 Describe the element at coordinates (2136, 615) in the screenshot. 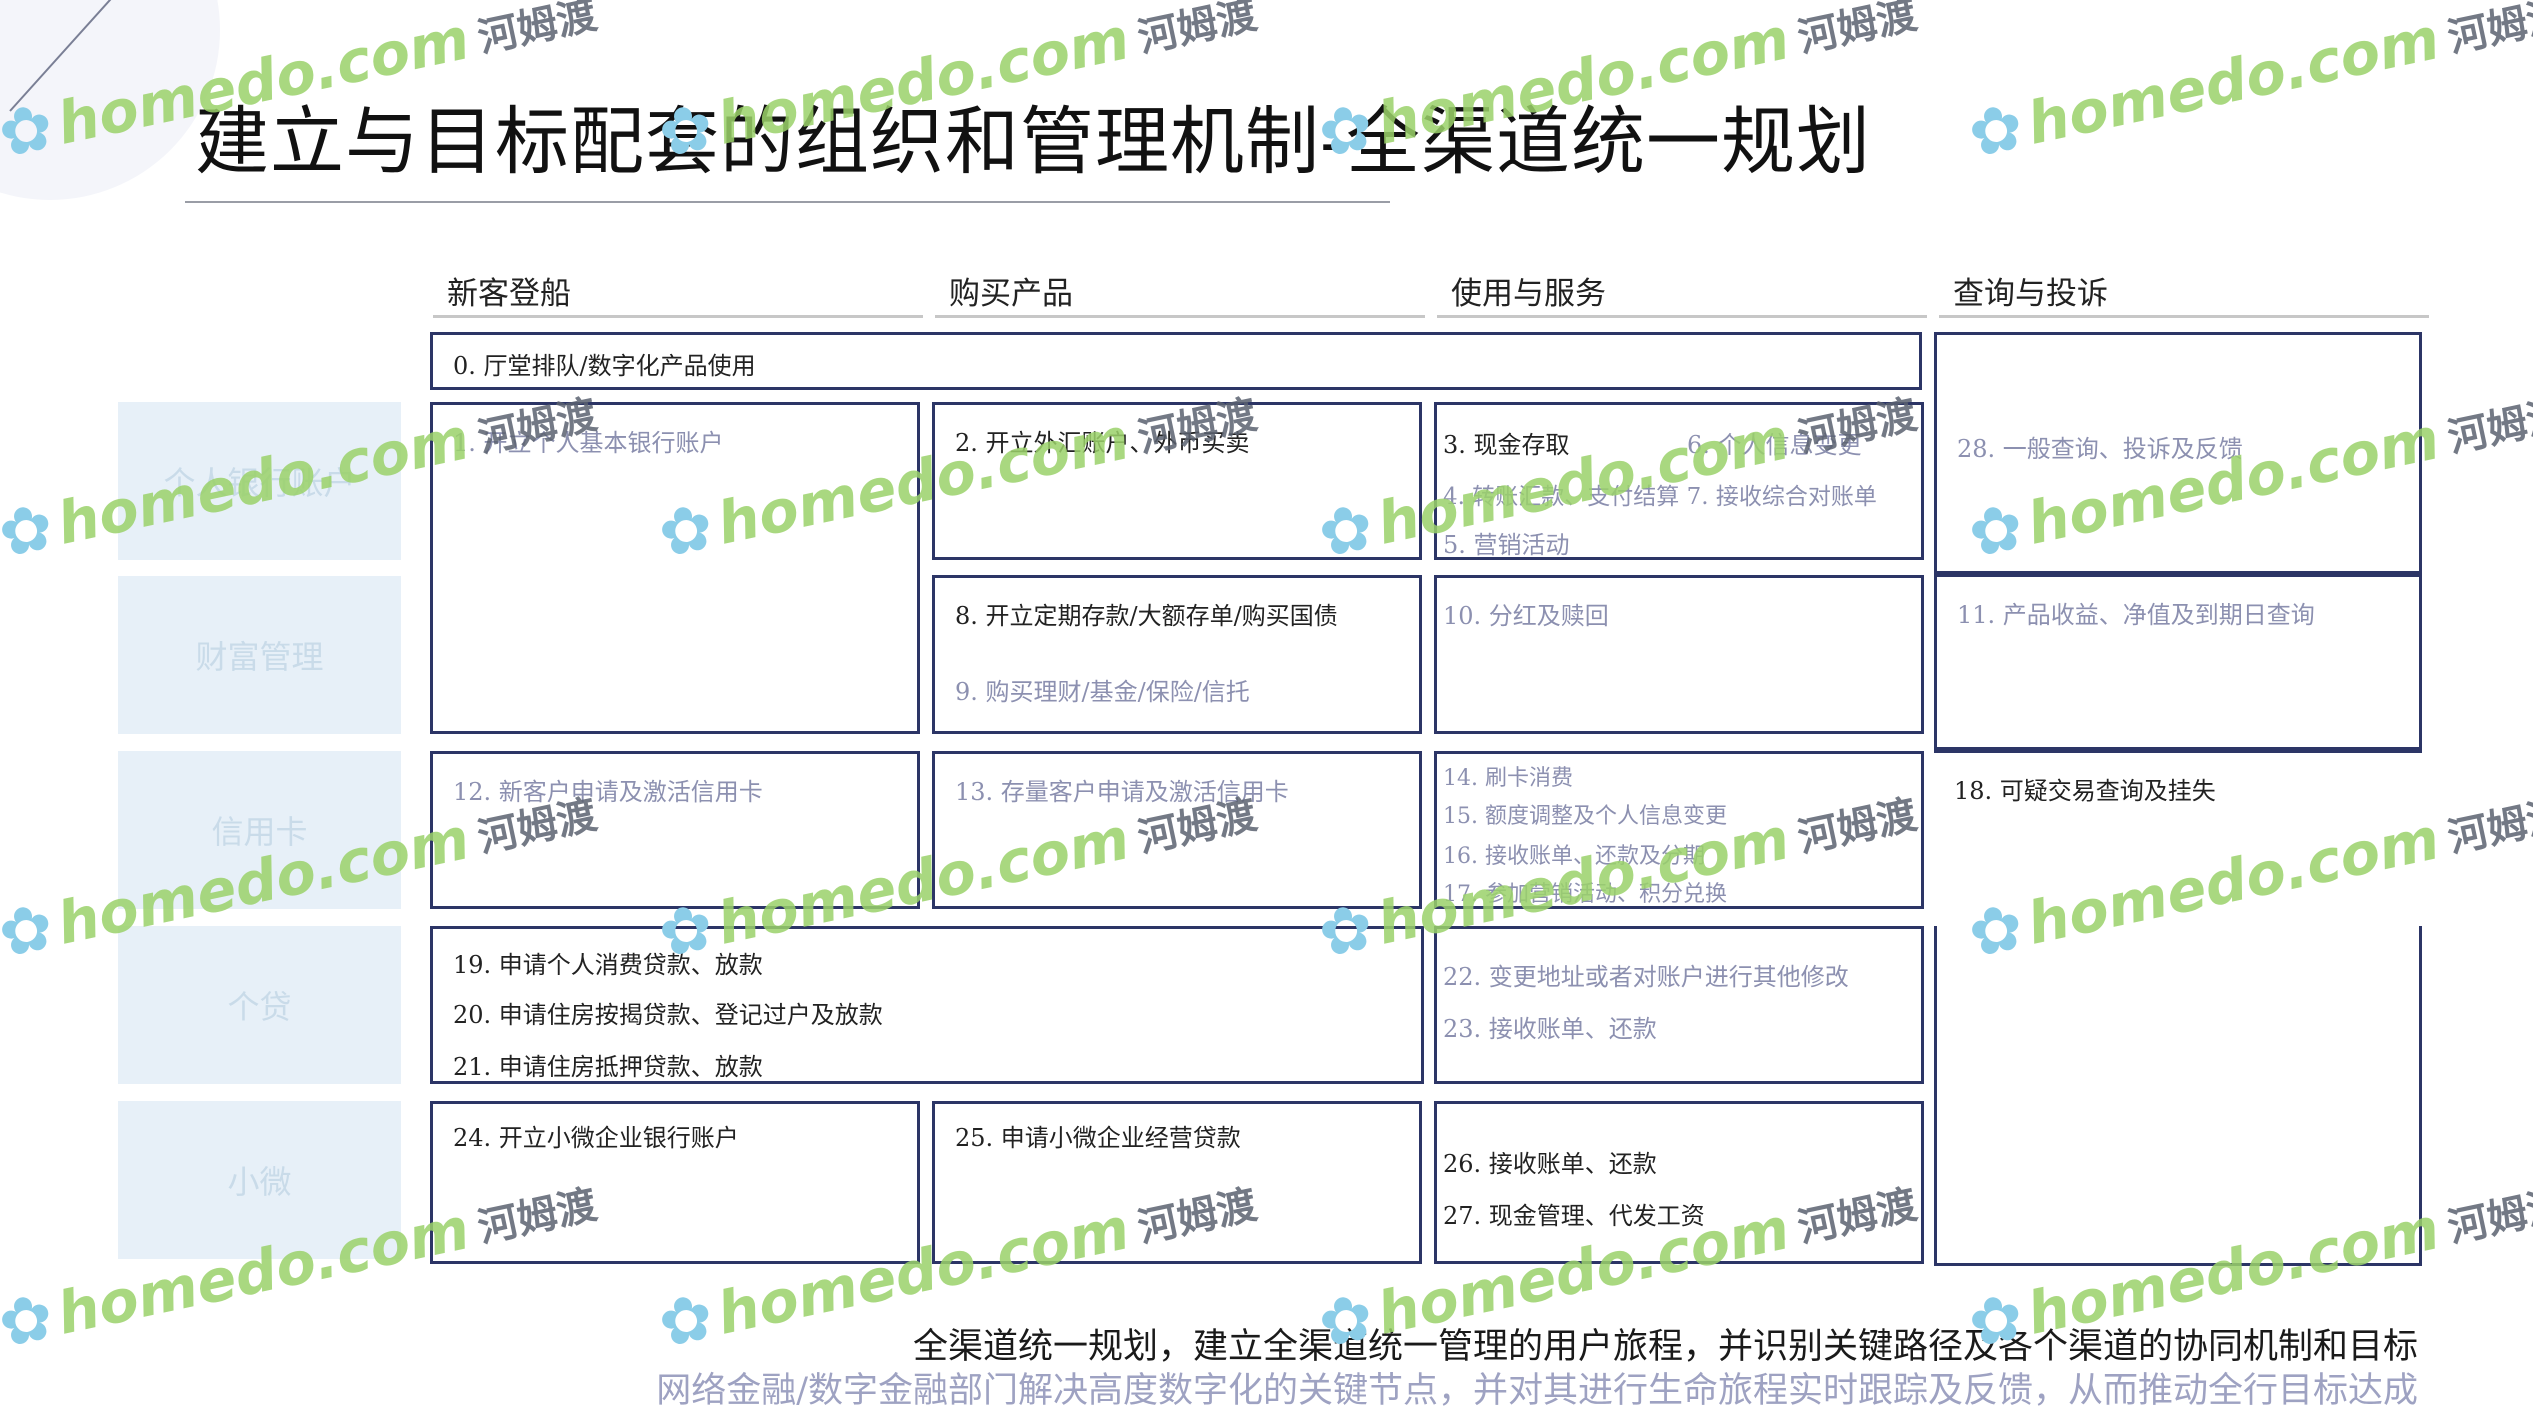

I see `cell-text: 11. 产品收益、净值及到期日查询` at that location.